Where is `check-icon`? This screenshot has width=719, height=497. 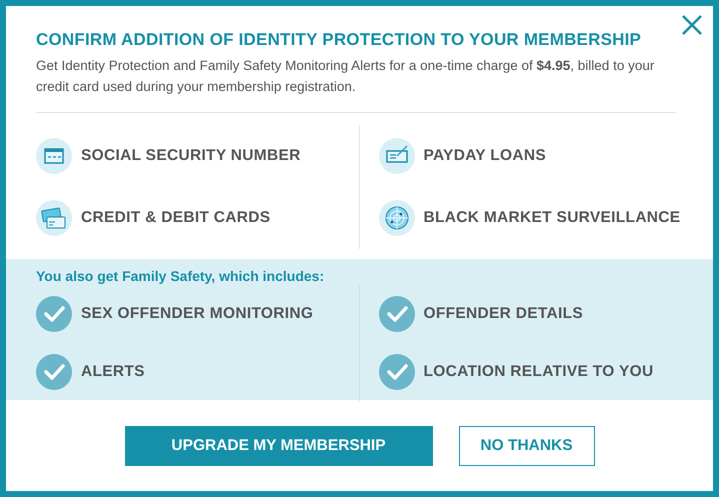
check-icon is located at coordinates (396, 156).